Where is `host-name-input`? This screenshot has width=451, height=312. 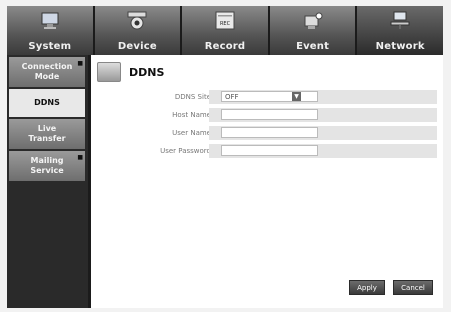 host-name-input is located at coordinates (269, 114).